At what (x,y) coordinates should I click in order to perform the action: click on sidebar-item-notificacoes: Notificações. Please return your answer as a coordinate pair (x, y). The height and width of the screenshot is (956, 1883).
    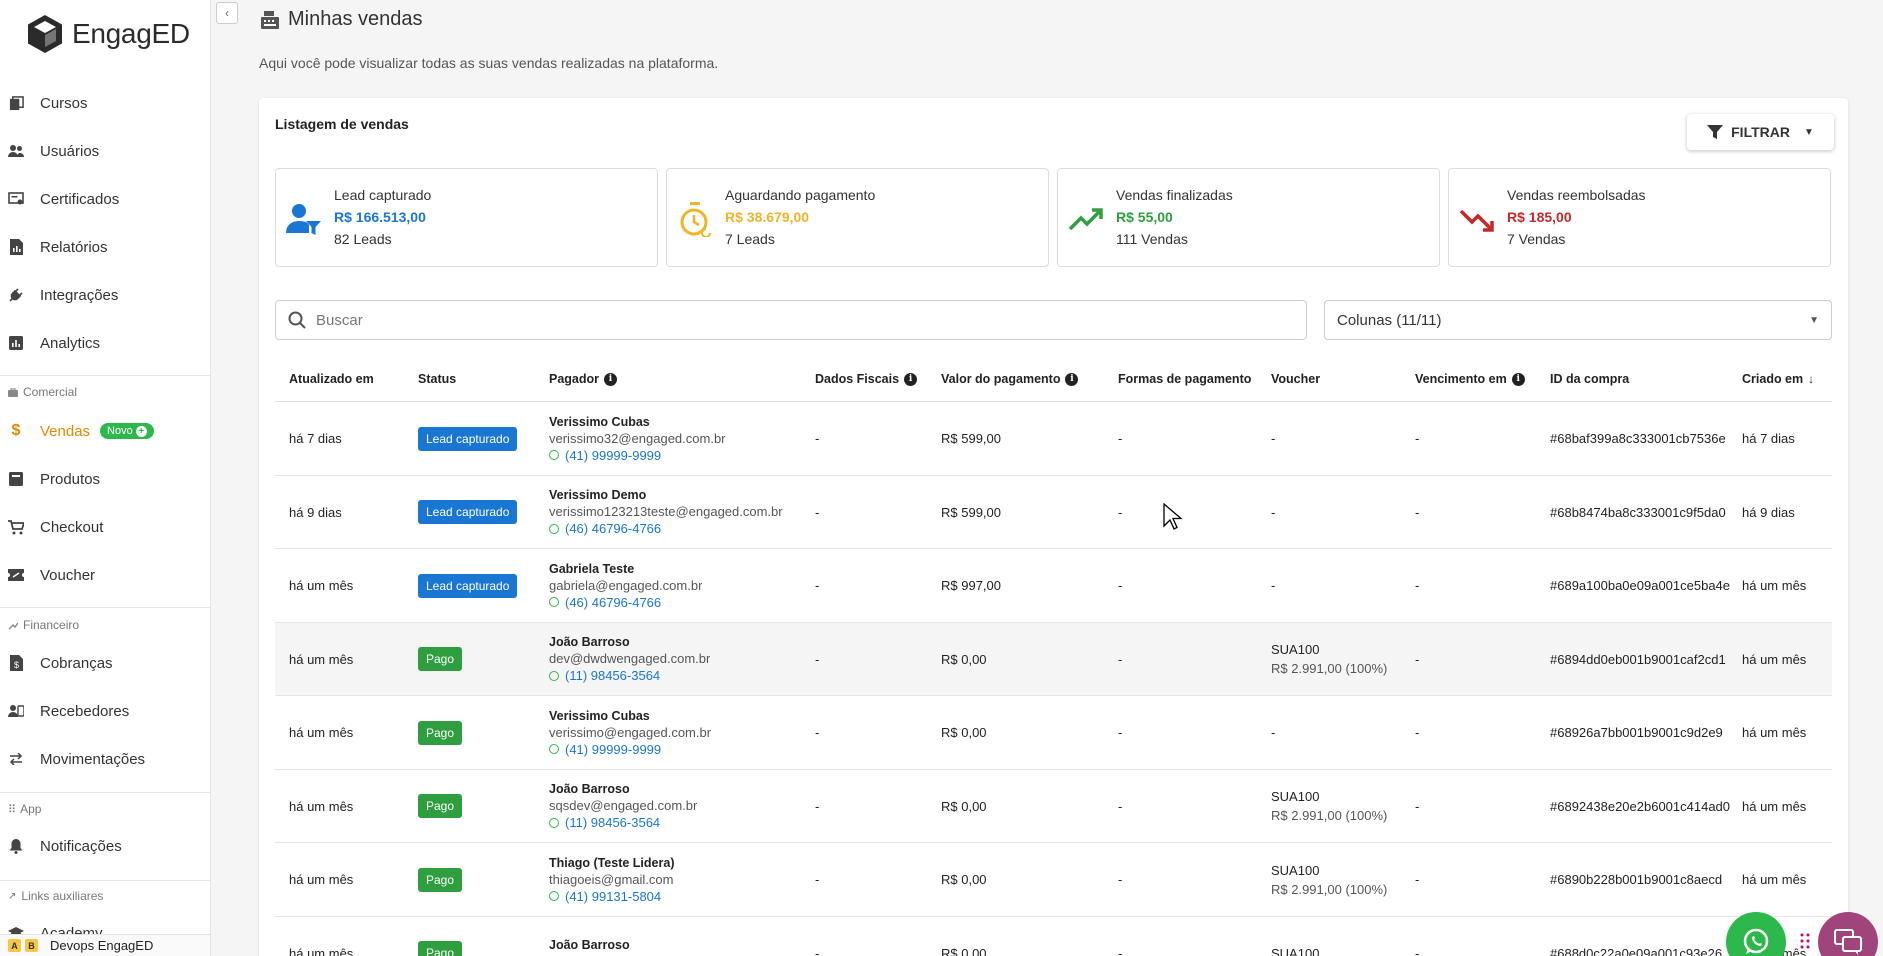
    Looking at the image, I should click on (105, 846).